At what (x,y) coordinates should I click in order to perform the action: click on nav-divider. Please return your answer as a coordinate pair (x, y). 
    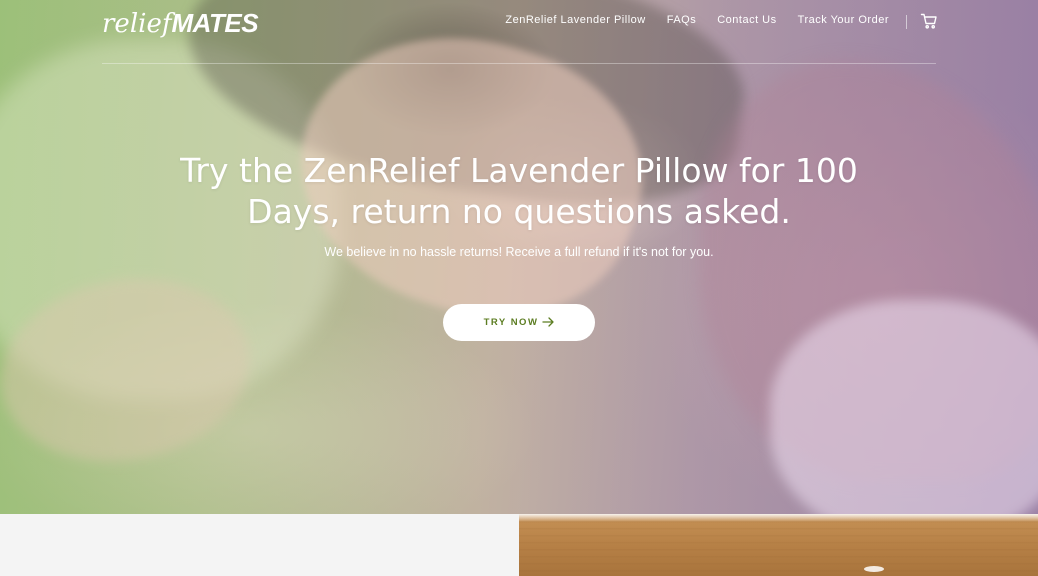
    Looking at the image, I should click on (906, 22).